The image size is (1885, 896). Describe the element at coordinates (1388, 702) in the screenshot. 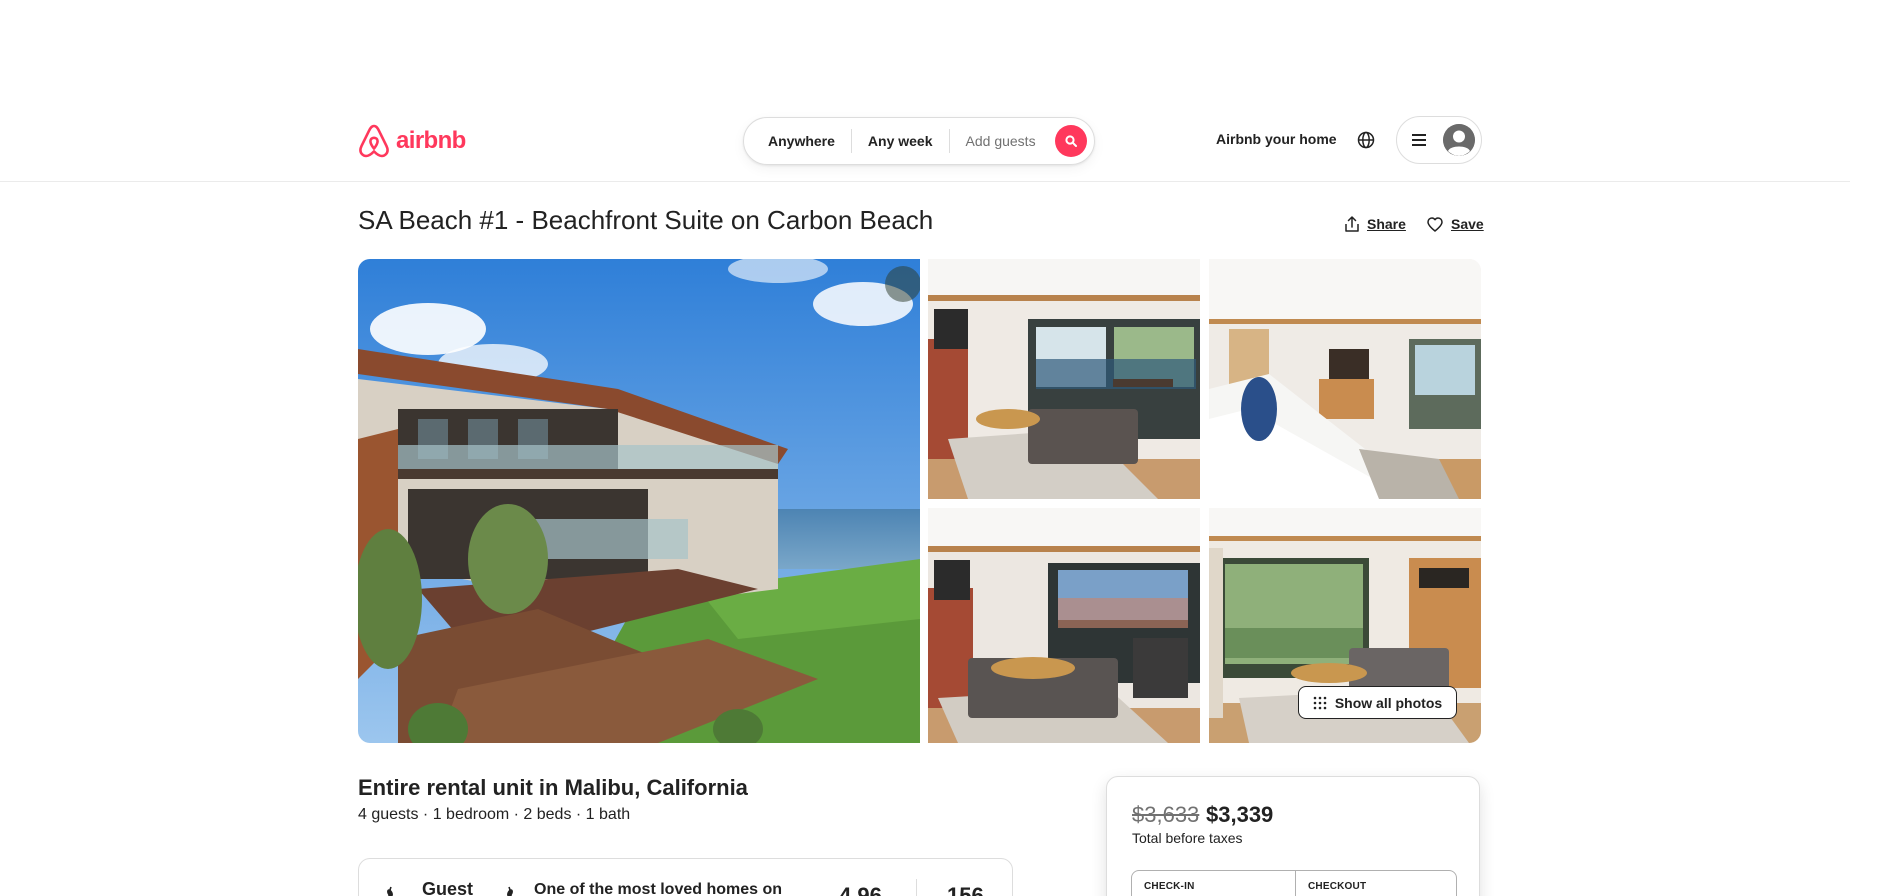

I see `show-all-photos-label: Show all photos` at that location.